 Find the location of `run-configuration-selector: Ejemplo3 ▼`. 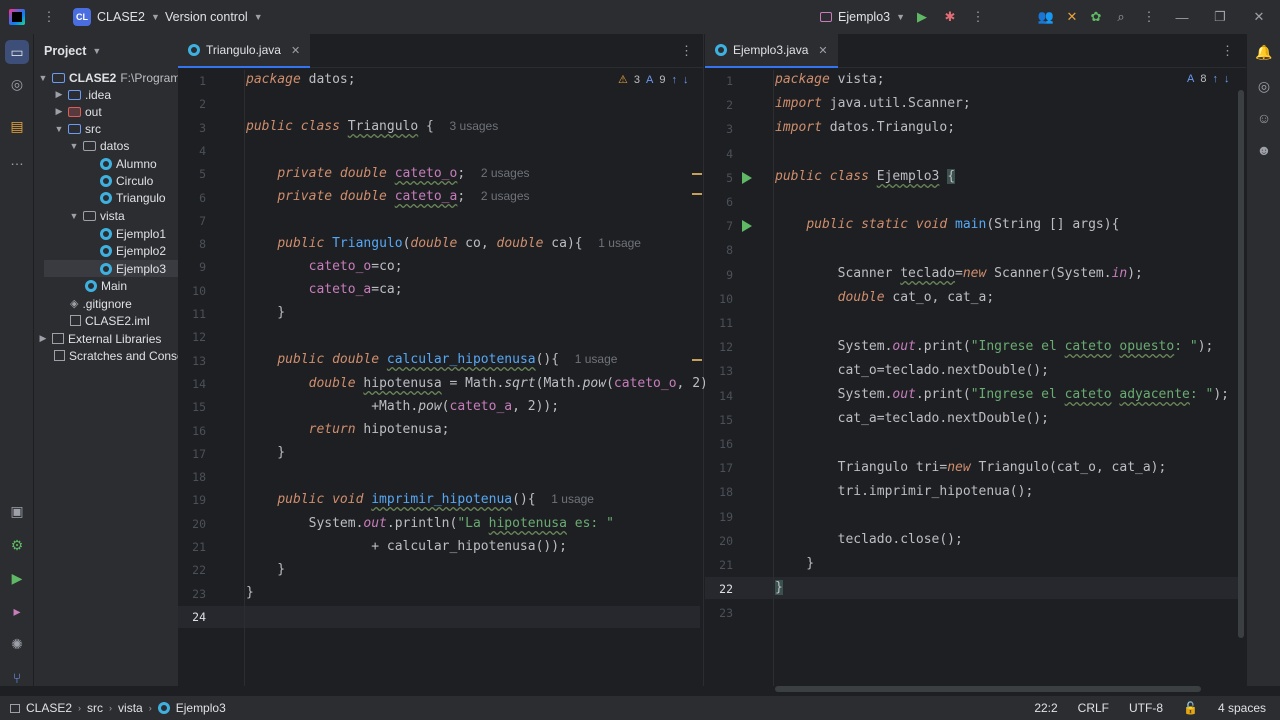

run-configuration-selector: Ejemplo3 ▼ is located at coordinates (862, 17).